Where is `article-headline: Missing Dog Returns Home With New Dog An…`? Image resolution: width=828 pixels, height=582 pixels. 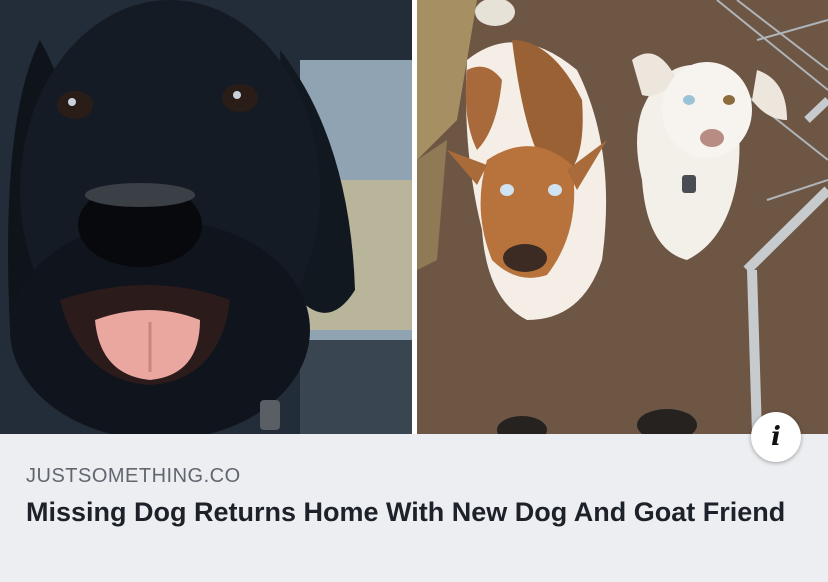 article-headline: Missing Dog Returns Home With New Dog An… is located at coordinates (406, 512).